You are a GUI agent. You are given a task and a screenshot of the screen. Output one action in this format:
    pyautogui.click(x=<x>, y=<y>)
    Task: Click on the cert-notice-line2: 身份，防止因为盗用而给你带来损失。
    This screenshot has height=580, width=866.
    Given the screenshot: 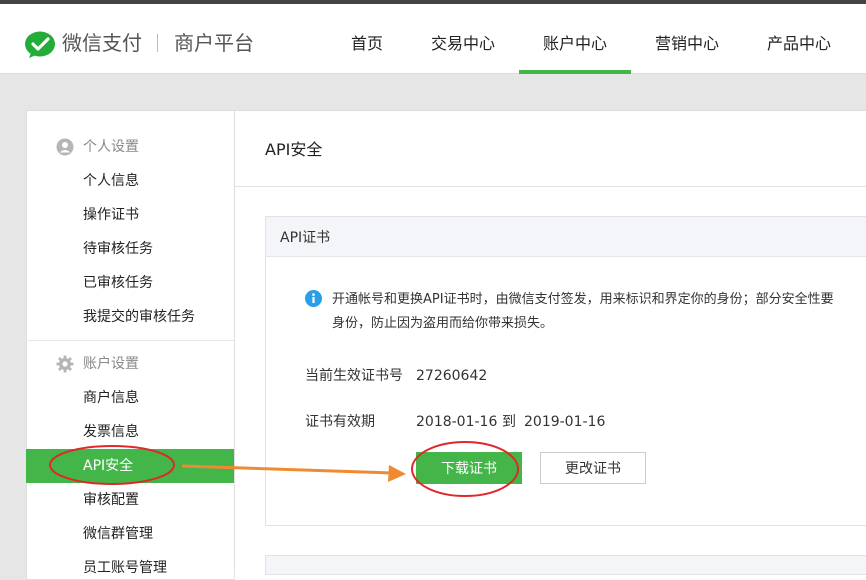 What is the action you would take?
    pyautogui.click(x=443, y=323)
    